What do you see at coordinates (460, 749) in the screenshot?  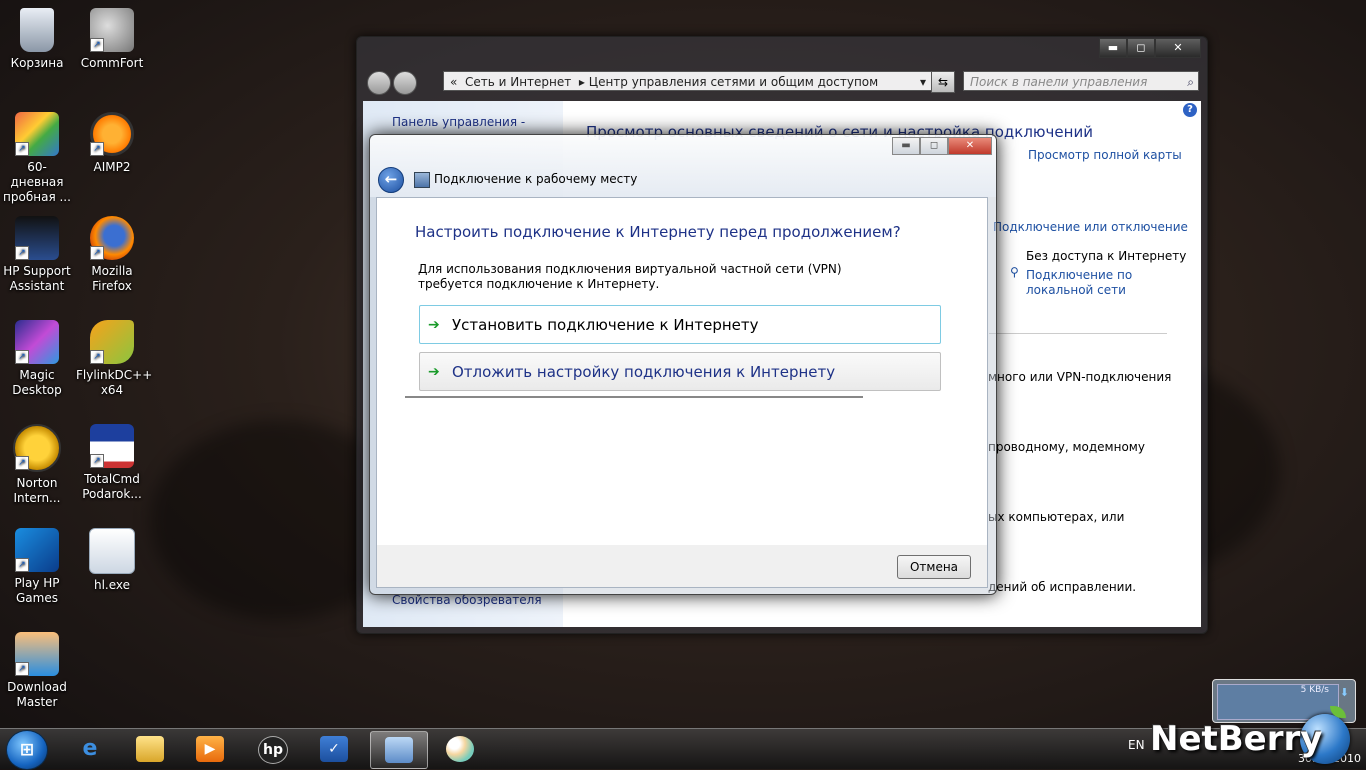 I see `taskbar-paint` at bounding box center [460, 749].